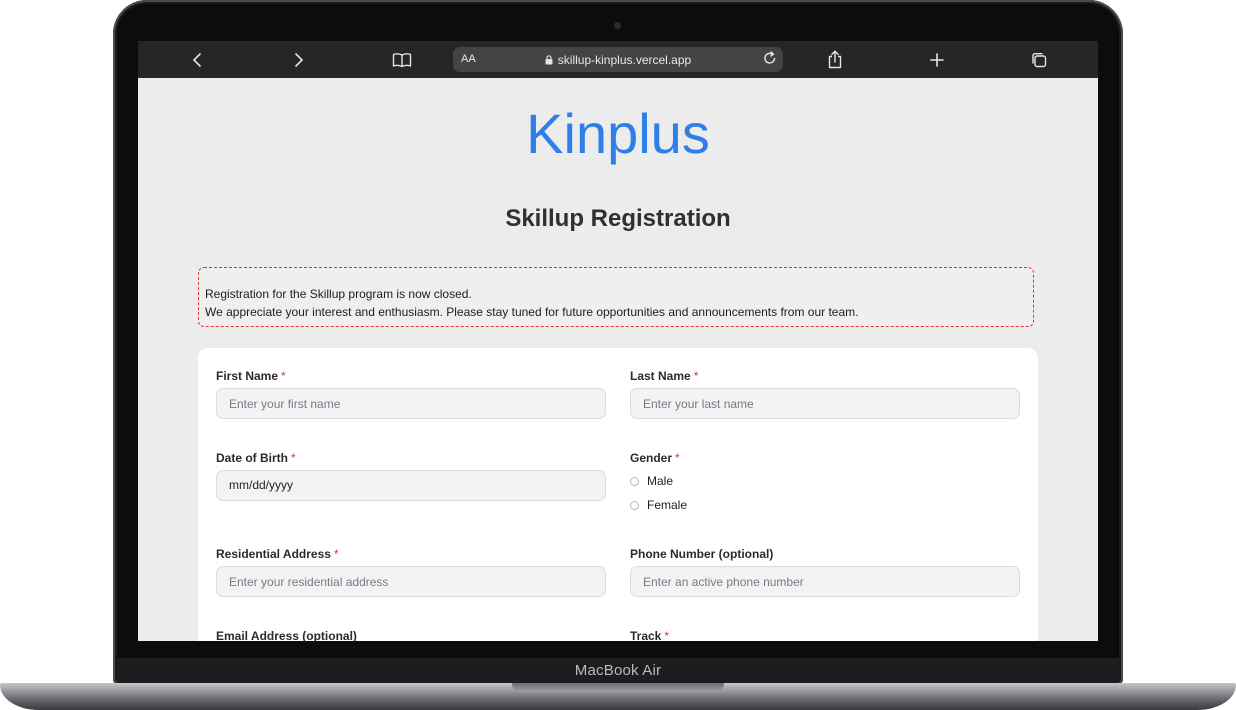 Image resolution: width=1236 pixels, height=710 pixels. What do you see at coordinates (256, 458) in the screenshot?
I see `dob-label: Date of Birth *` at bounding box center [256, 458].